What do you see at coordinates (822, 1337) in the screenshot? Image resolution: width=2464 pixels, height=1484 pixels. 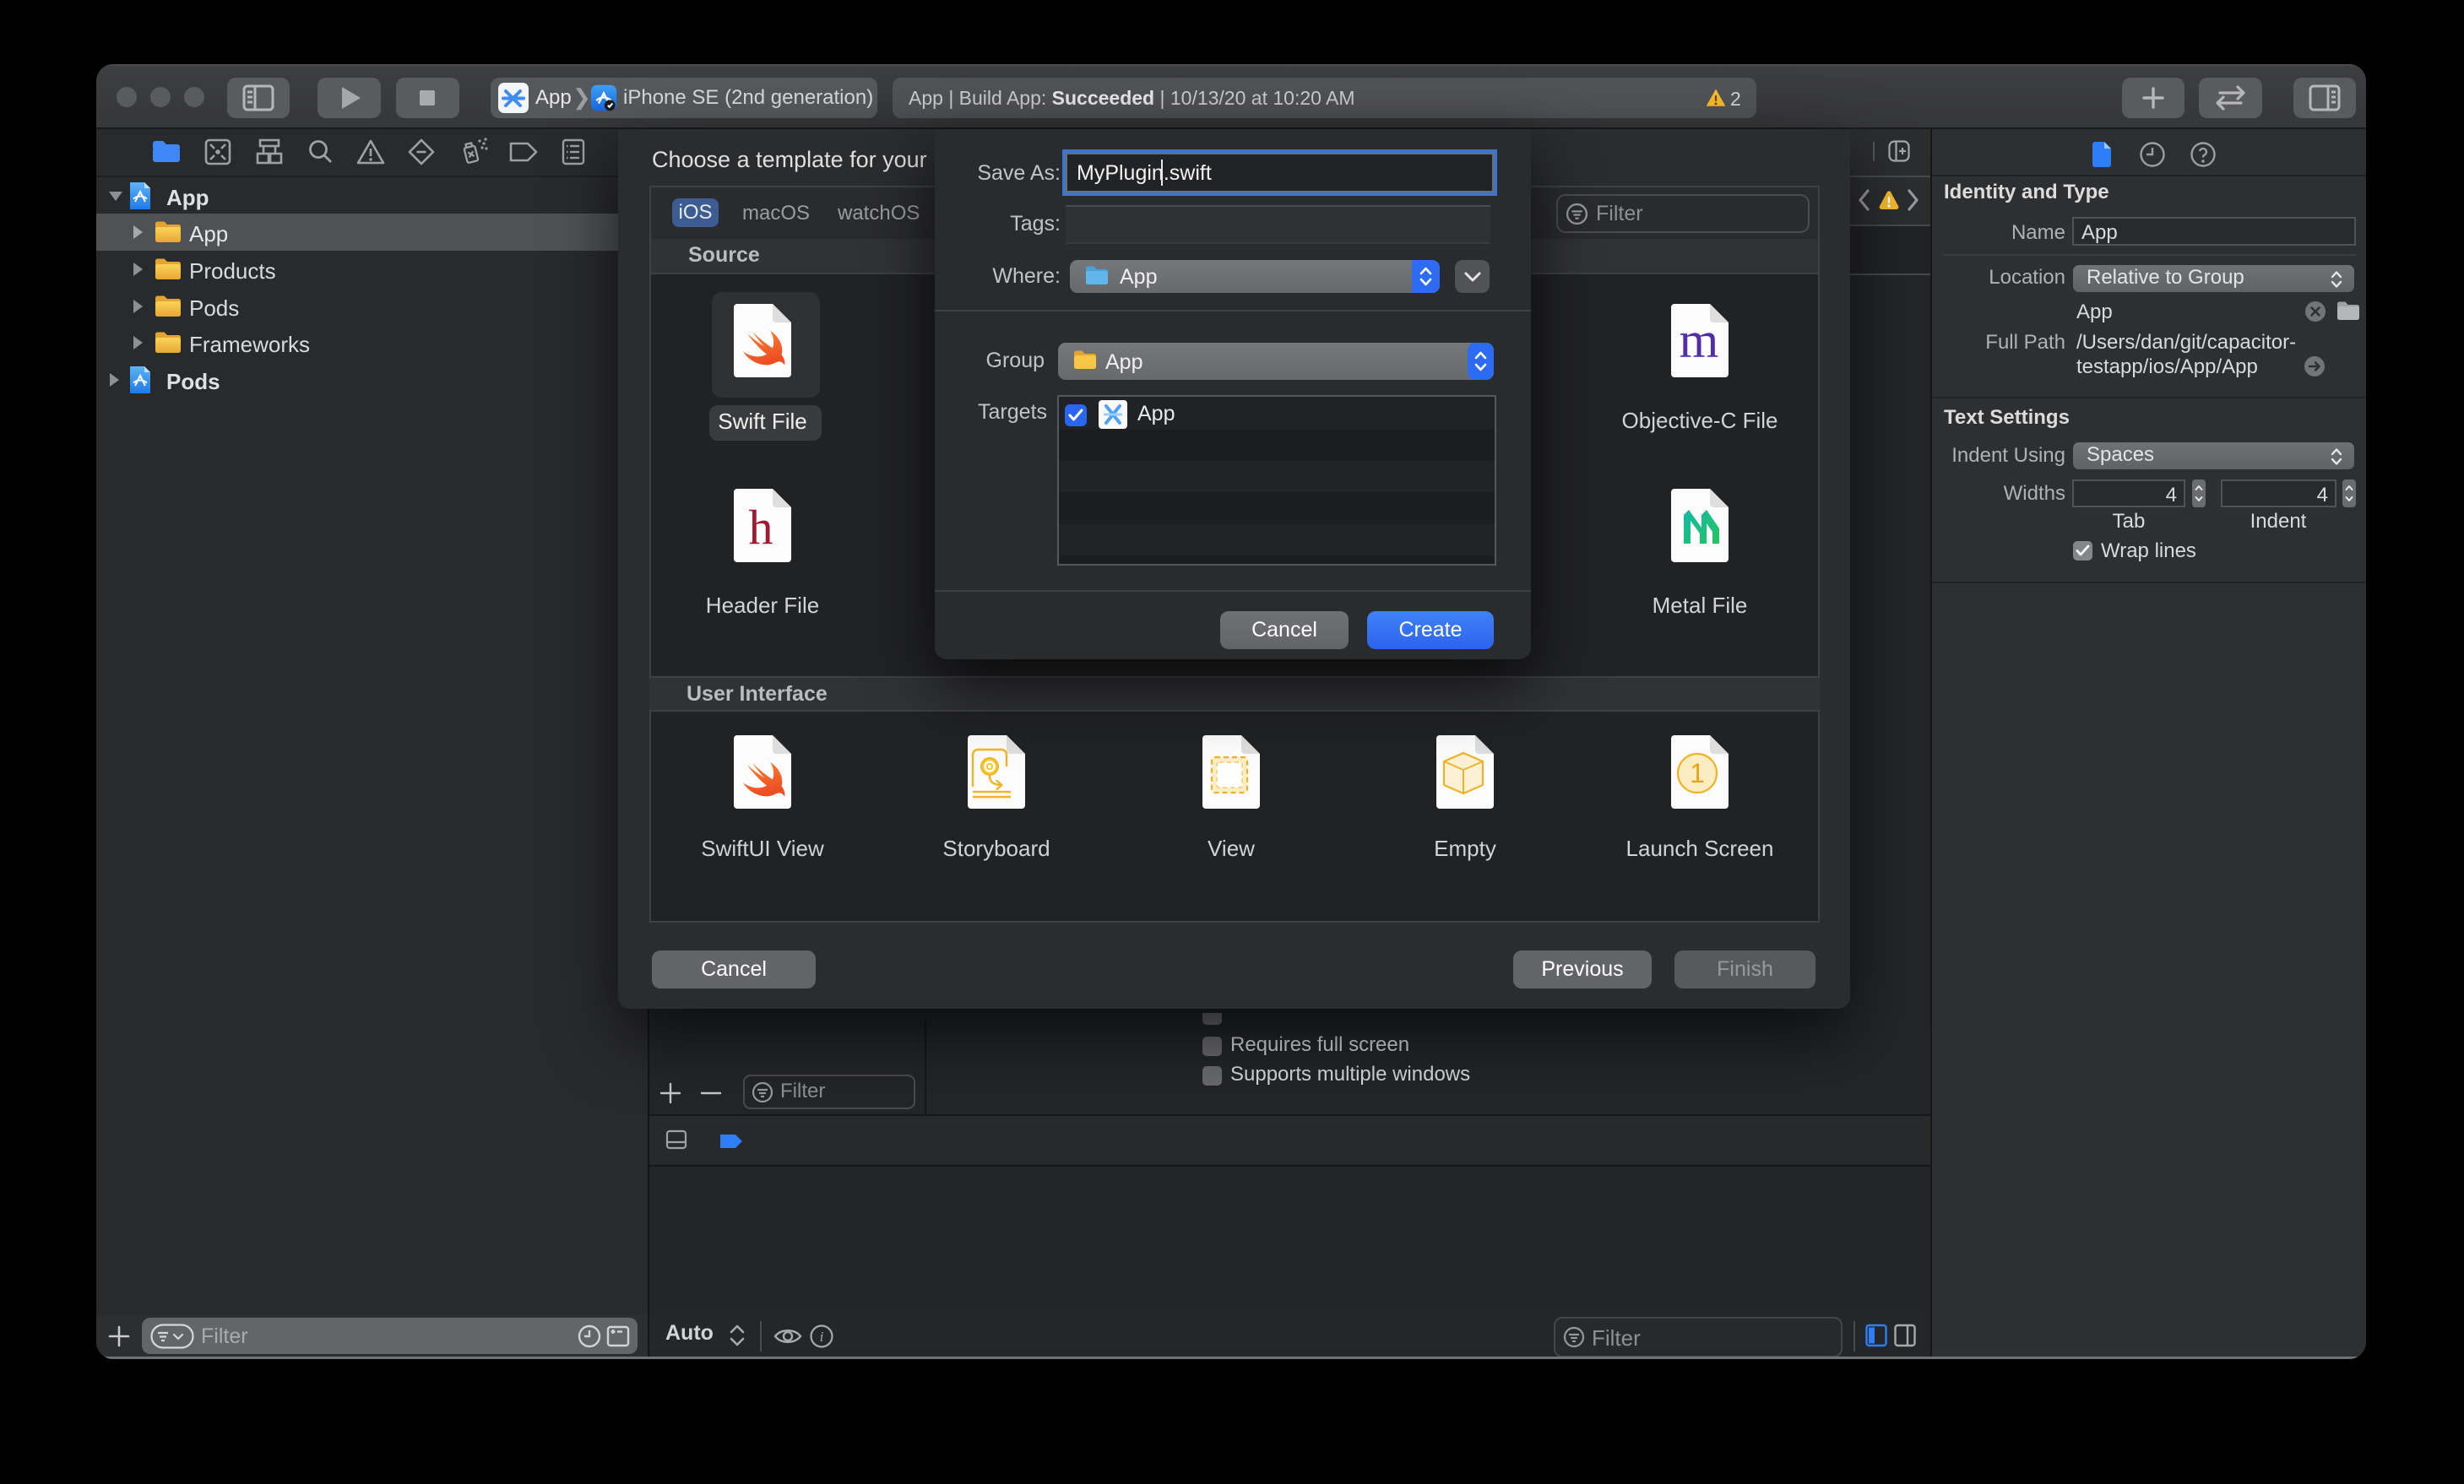 I see `svg-text: i` at bounding box center [822, 1337].